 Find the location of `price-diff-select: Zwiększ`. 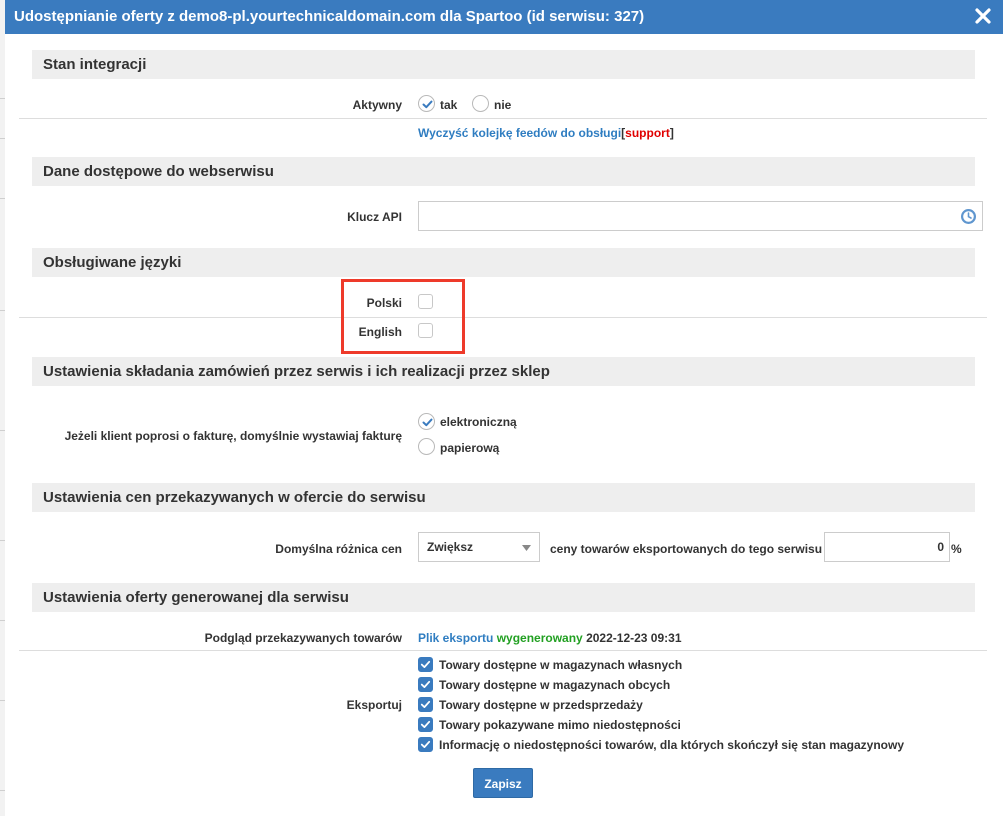

price-diff-select: Zwiększ is located at coordinates (479, 547).